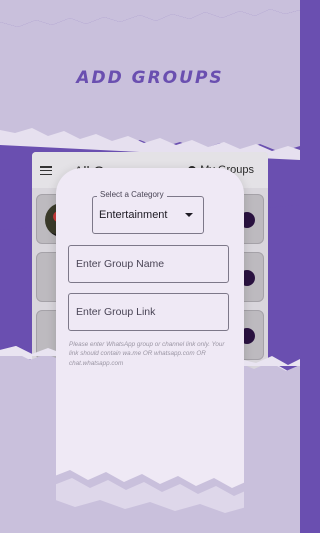  I want to click on group-link-input, so click(148, 312).